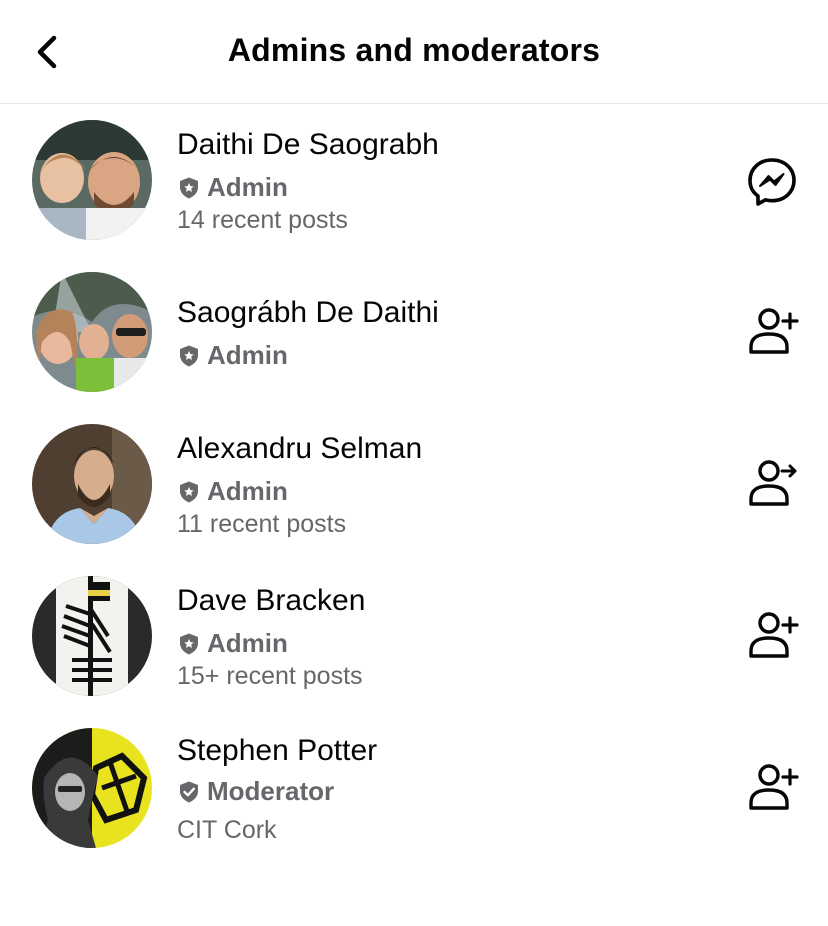  Describe the element at coordinates (299, 449) in the screenshot. I see `member-name: Alexandru Selman` at that location.